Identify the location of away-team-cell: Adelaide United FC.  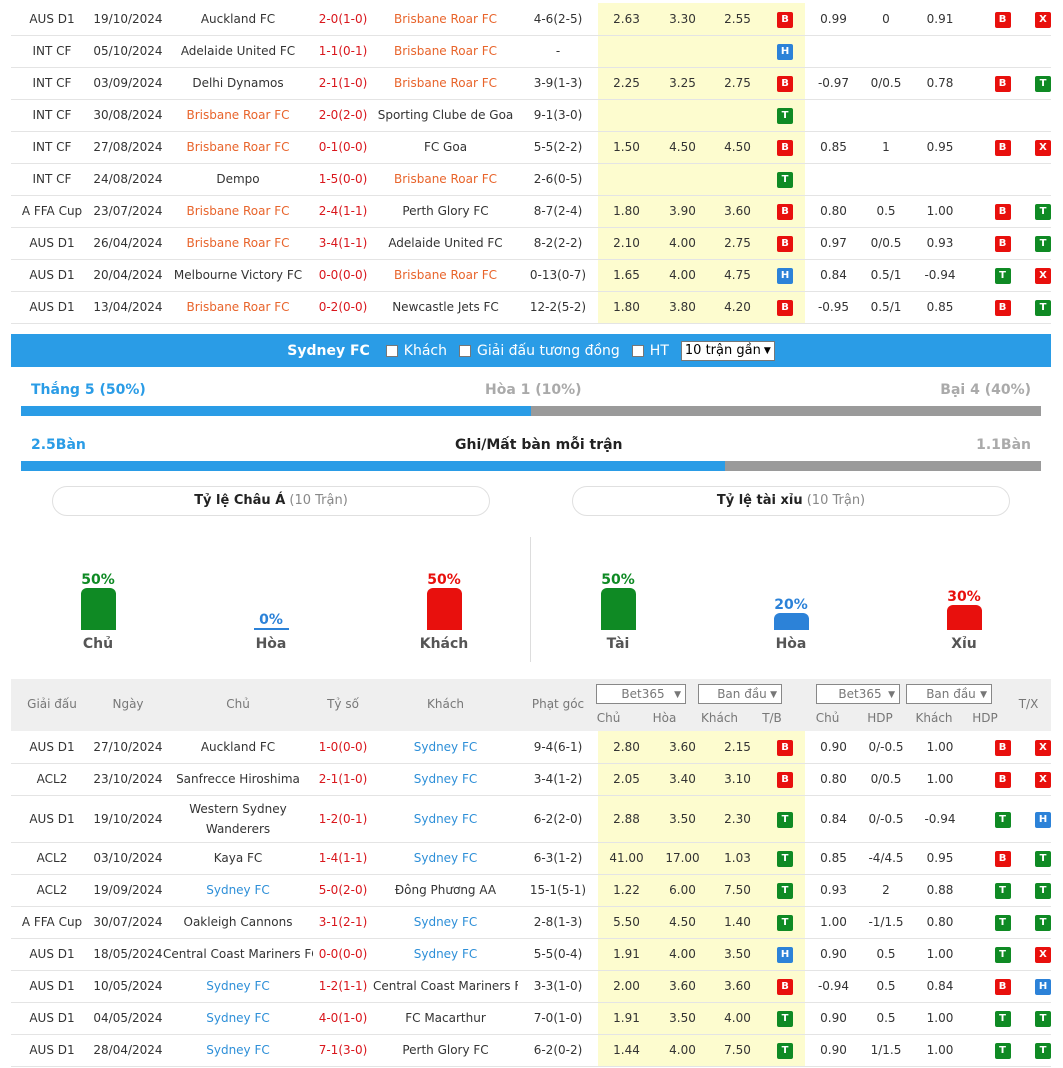
(445, 243).